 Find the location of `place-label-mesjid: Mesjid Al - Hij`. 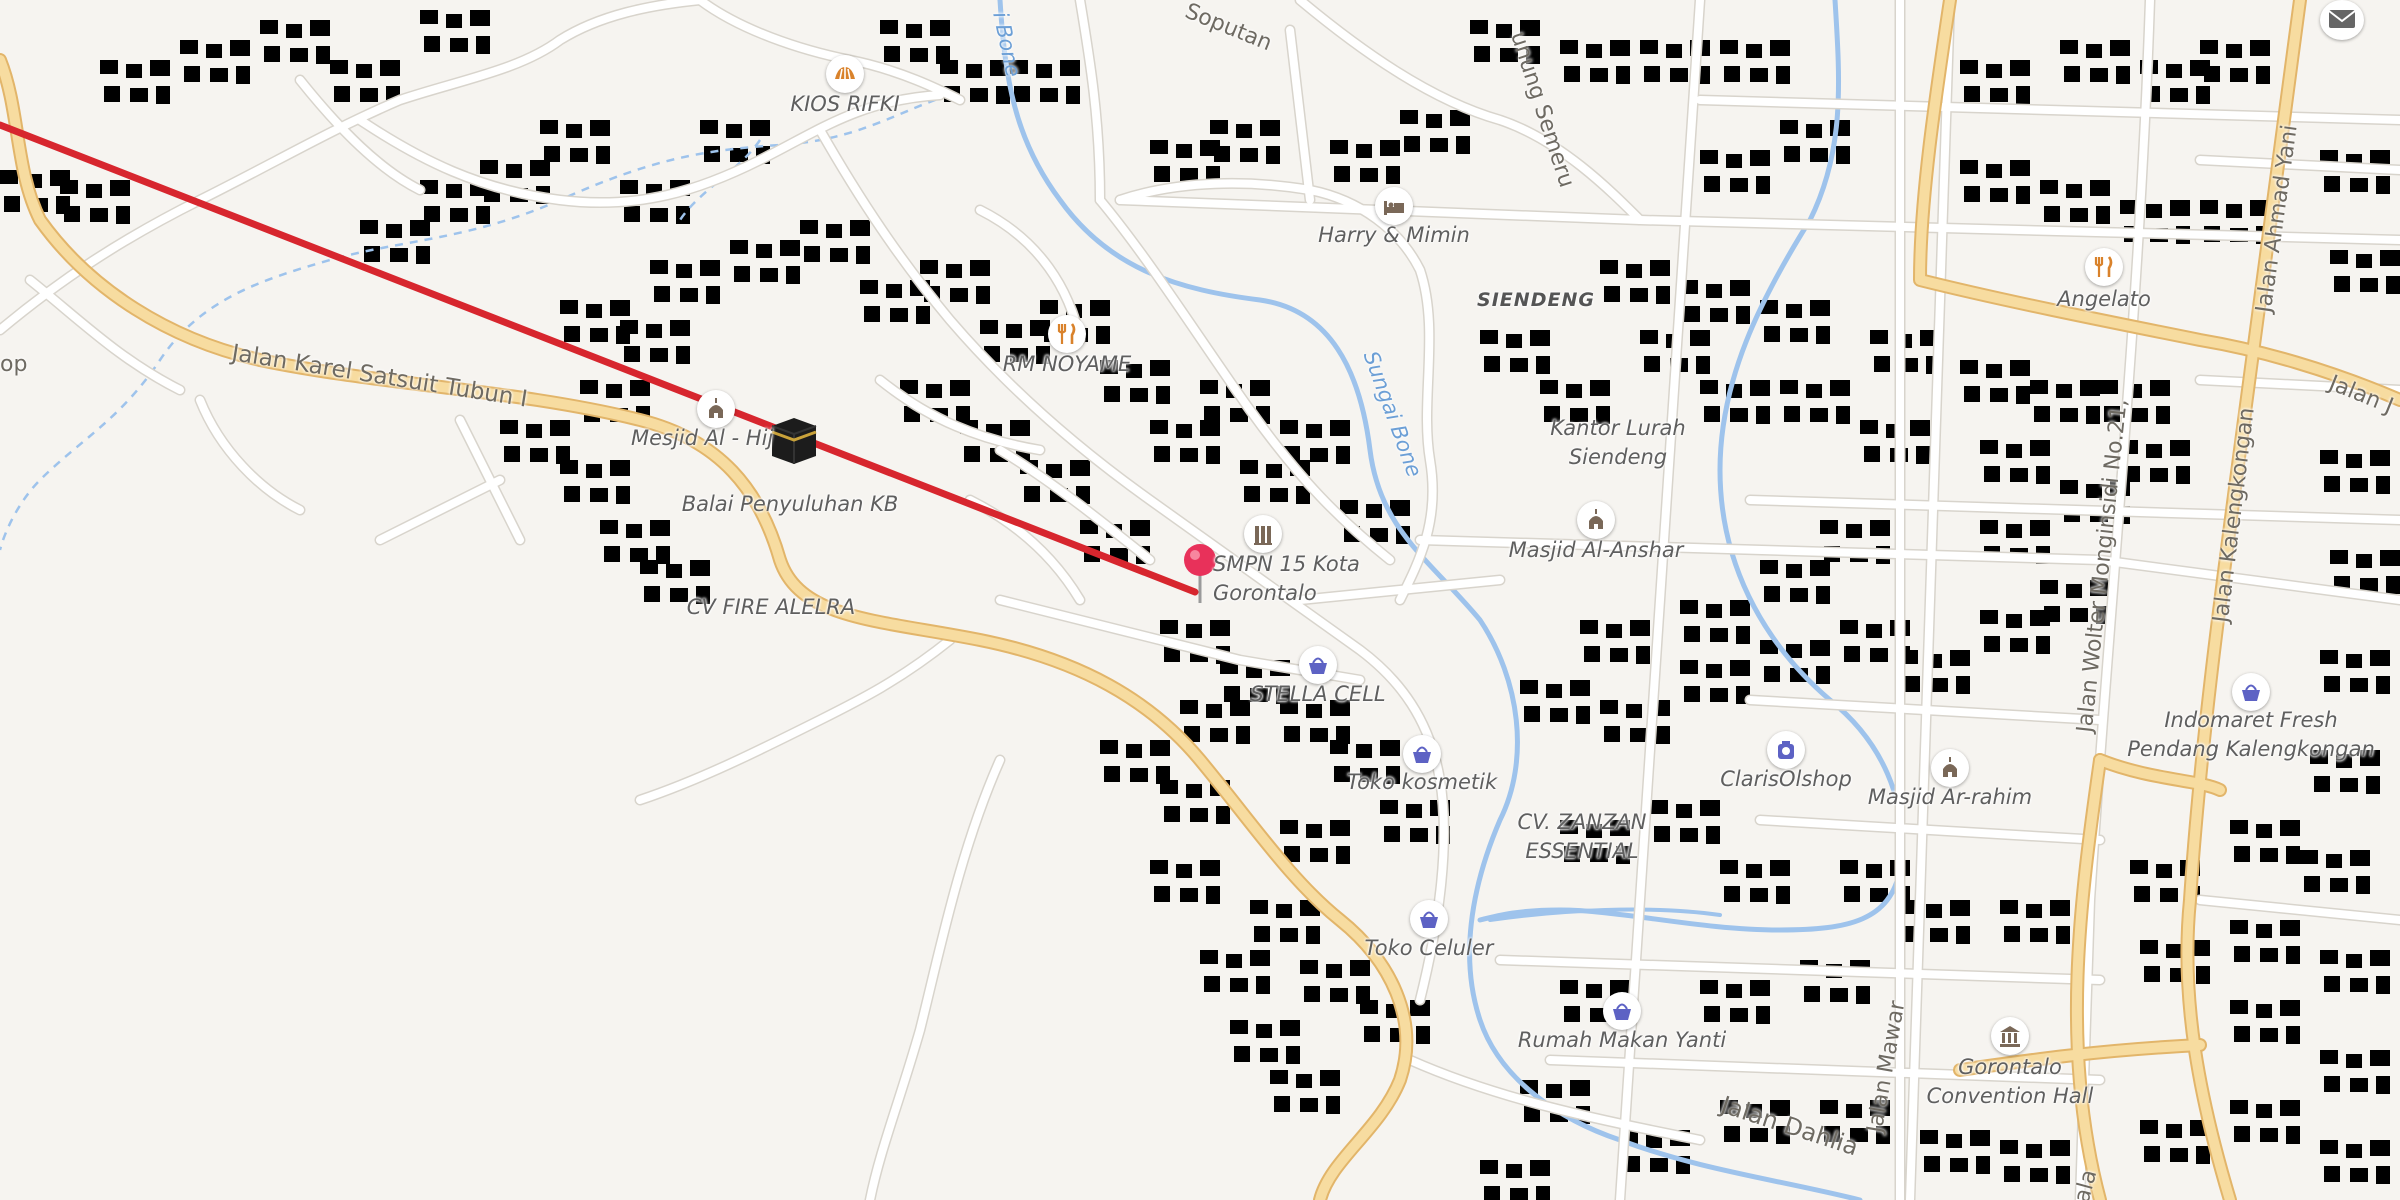

place-label-mesjid: Mesjid Al - Hij is located at coordinates (702, 438).